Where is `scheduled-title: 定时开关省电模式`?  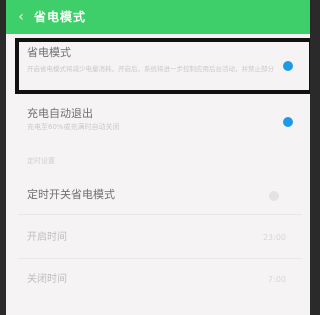
scheduled-title: 定时开关省电模式 is located at coordinates (71, 194).